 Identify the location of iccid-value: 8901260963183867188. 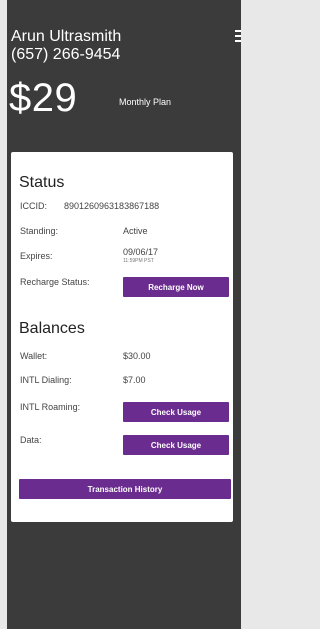
(112, 206).